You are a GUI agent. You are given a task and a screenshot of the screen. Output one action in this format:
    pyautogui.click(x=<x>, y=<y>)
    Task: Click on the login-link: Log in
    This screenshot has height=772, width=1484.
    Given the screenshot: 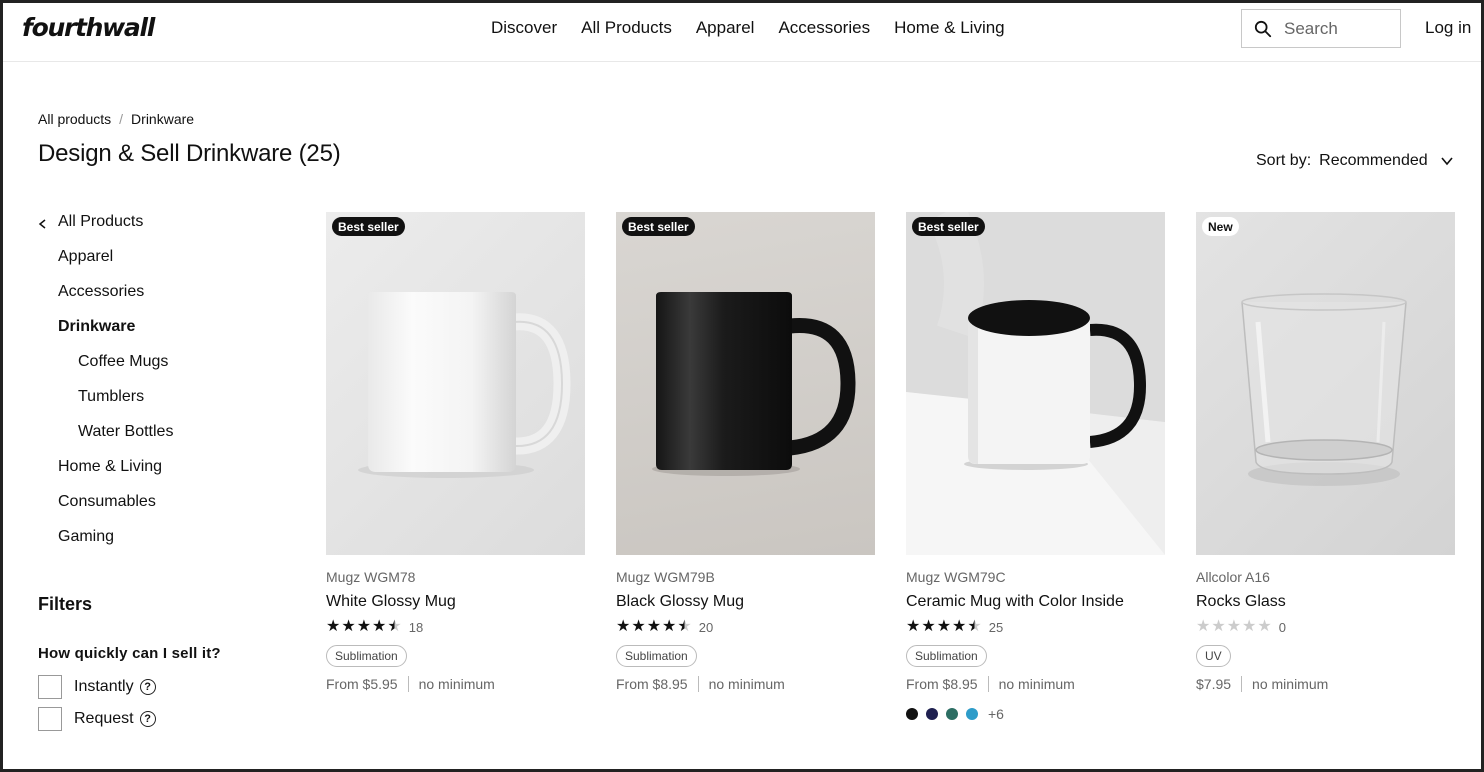 What is the action you would take?
    pyautogui.click(x=1448, y=28)
    